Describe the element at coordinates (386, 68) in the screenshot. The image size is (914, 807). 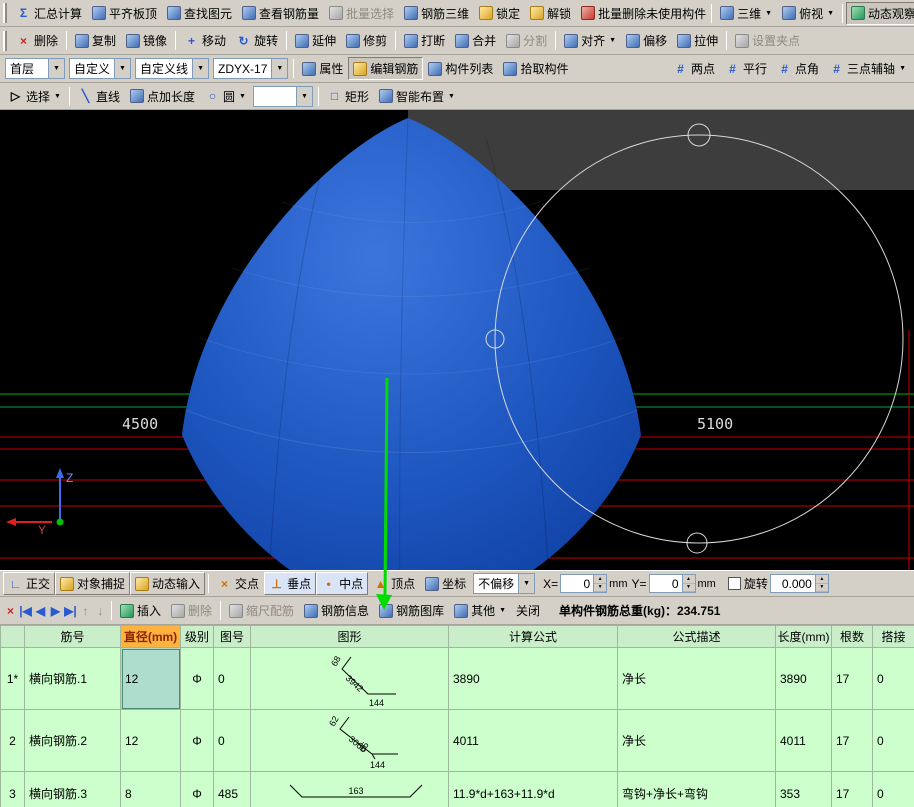
I see `edit-rebar-button: 编辑钢筋` at that location.